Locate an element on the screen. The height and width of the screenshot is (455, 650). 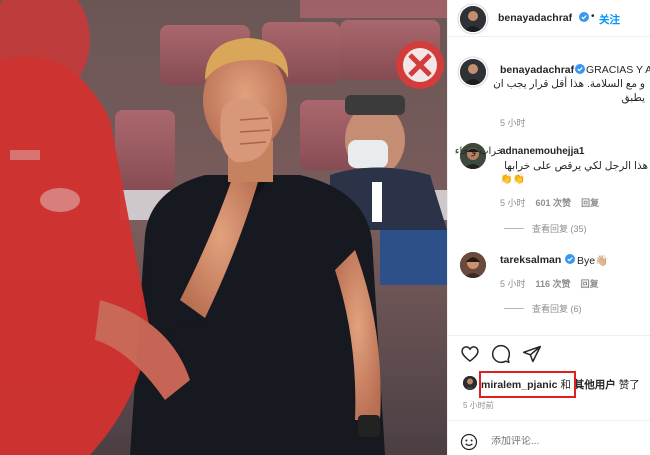
comment-meta: 5 小时 116 次赞 回复 is located at coordinates (549, 283).